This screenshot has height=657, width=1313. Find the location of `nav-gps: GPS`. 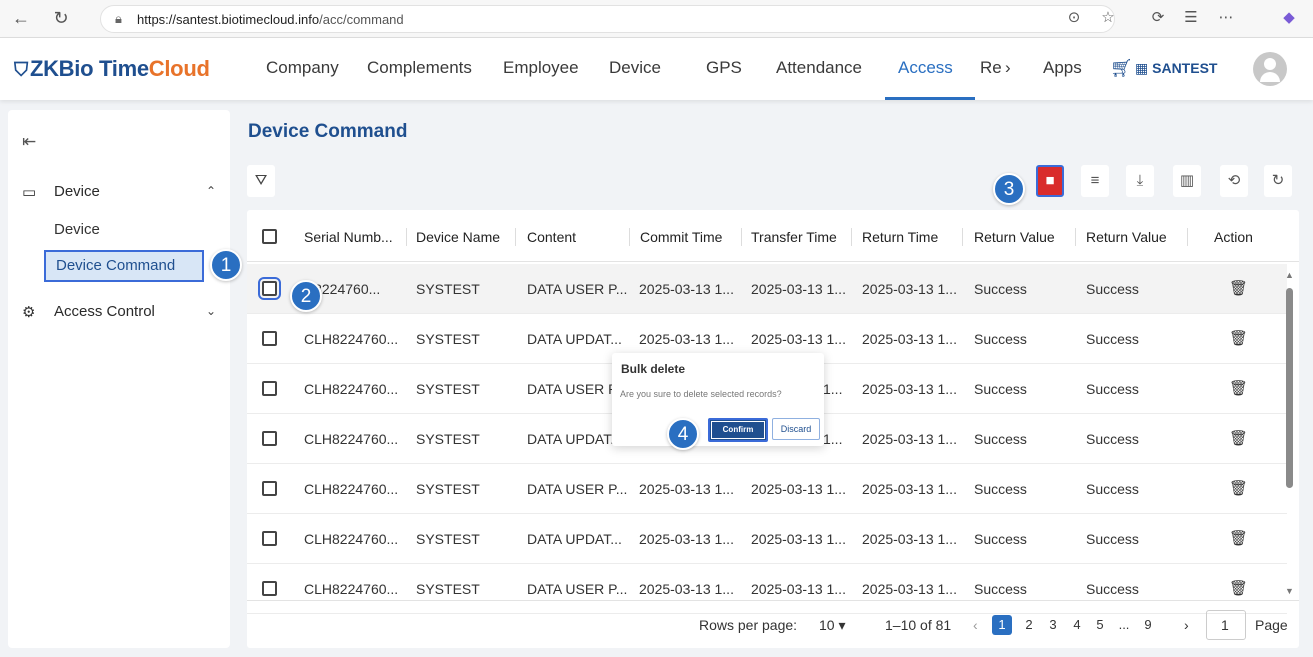

nav-gps: GPS is located at coordinates (724, 68).